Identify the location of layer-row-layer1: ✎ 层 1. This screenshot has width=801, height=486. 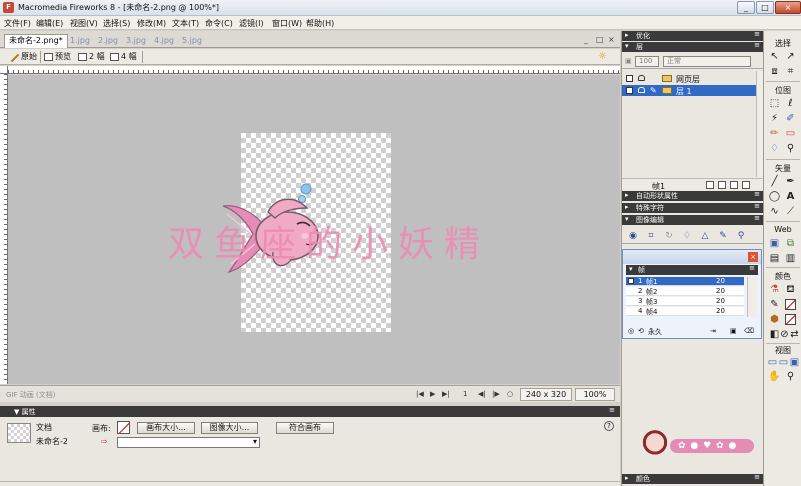
(689, 90).